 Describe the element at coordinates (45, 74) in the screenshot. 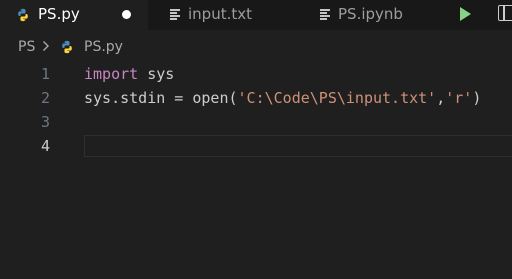

I see `line-number: 1` at that location.